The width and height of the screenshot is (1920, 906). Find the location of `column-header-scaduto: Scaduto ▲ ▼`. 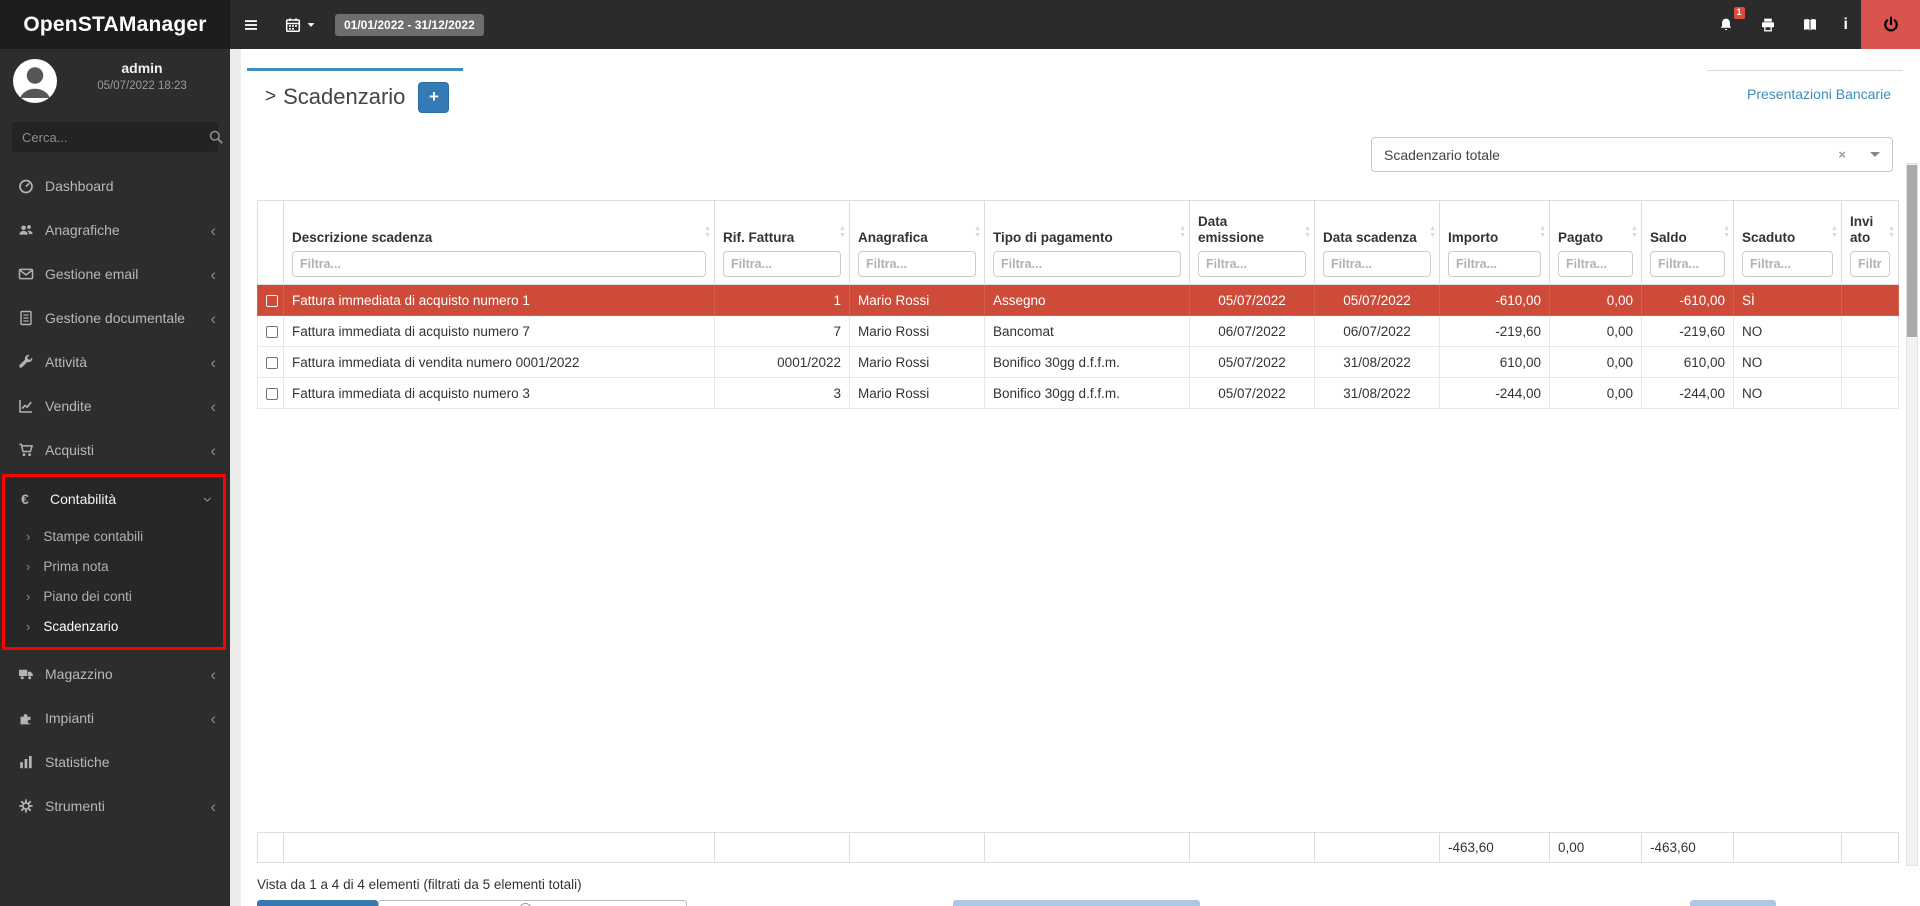

column-header-scaduto: Scaduto ▲ ▼ is located at coordinates (1787, 242).